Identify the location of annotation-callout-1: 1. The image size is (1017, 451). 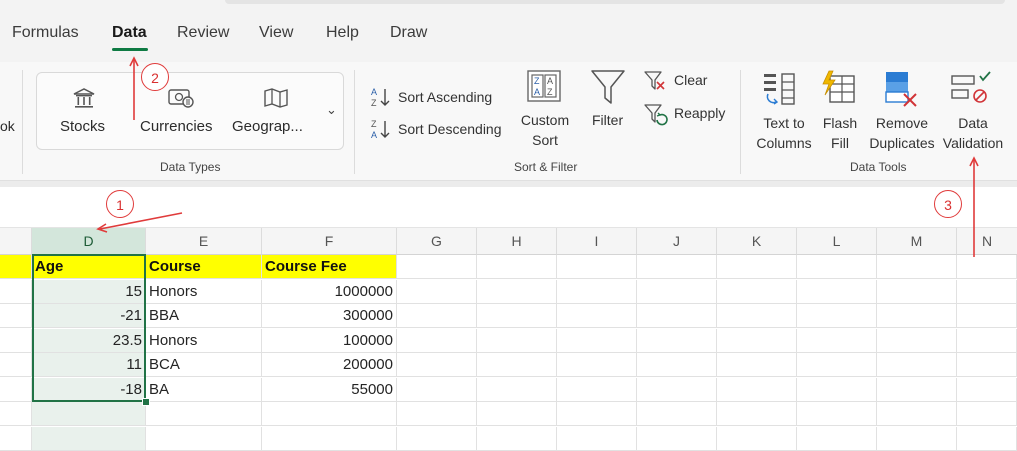
(120, 204).